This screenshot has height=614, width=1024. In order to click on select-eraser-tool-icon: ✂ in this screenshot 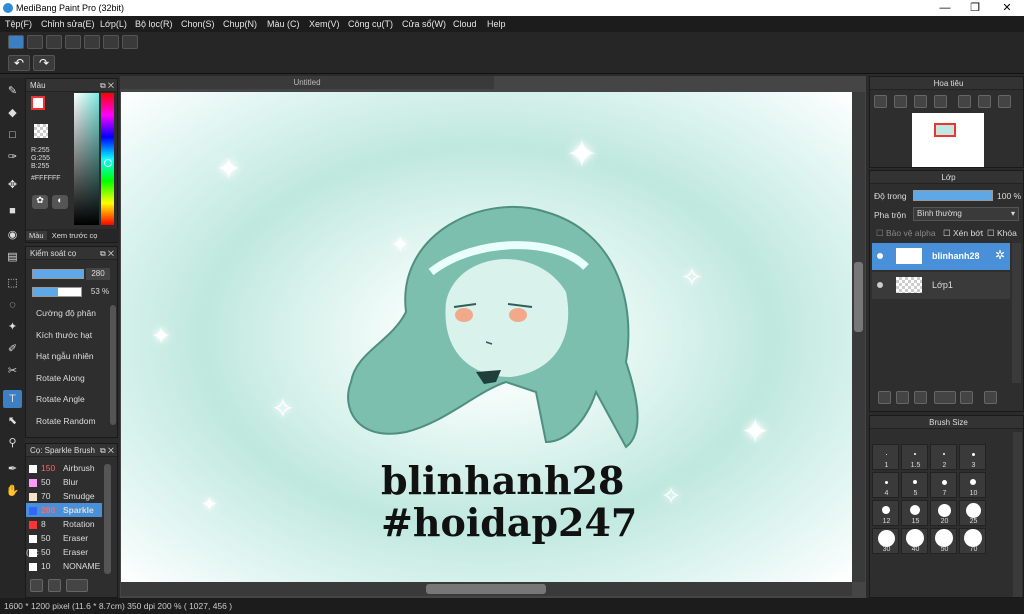, I will do `click(12, 371)`.